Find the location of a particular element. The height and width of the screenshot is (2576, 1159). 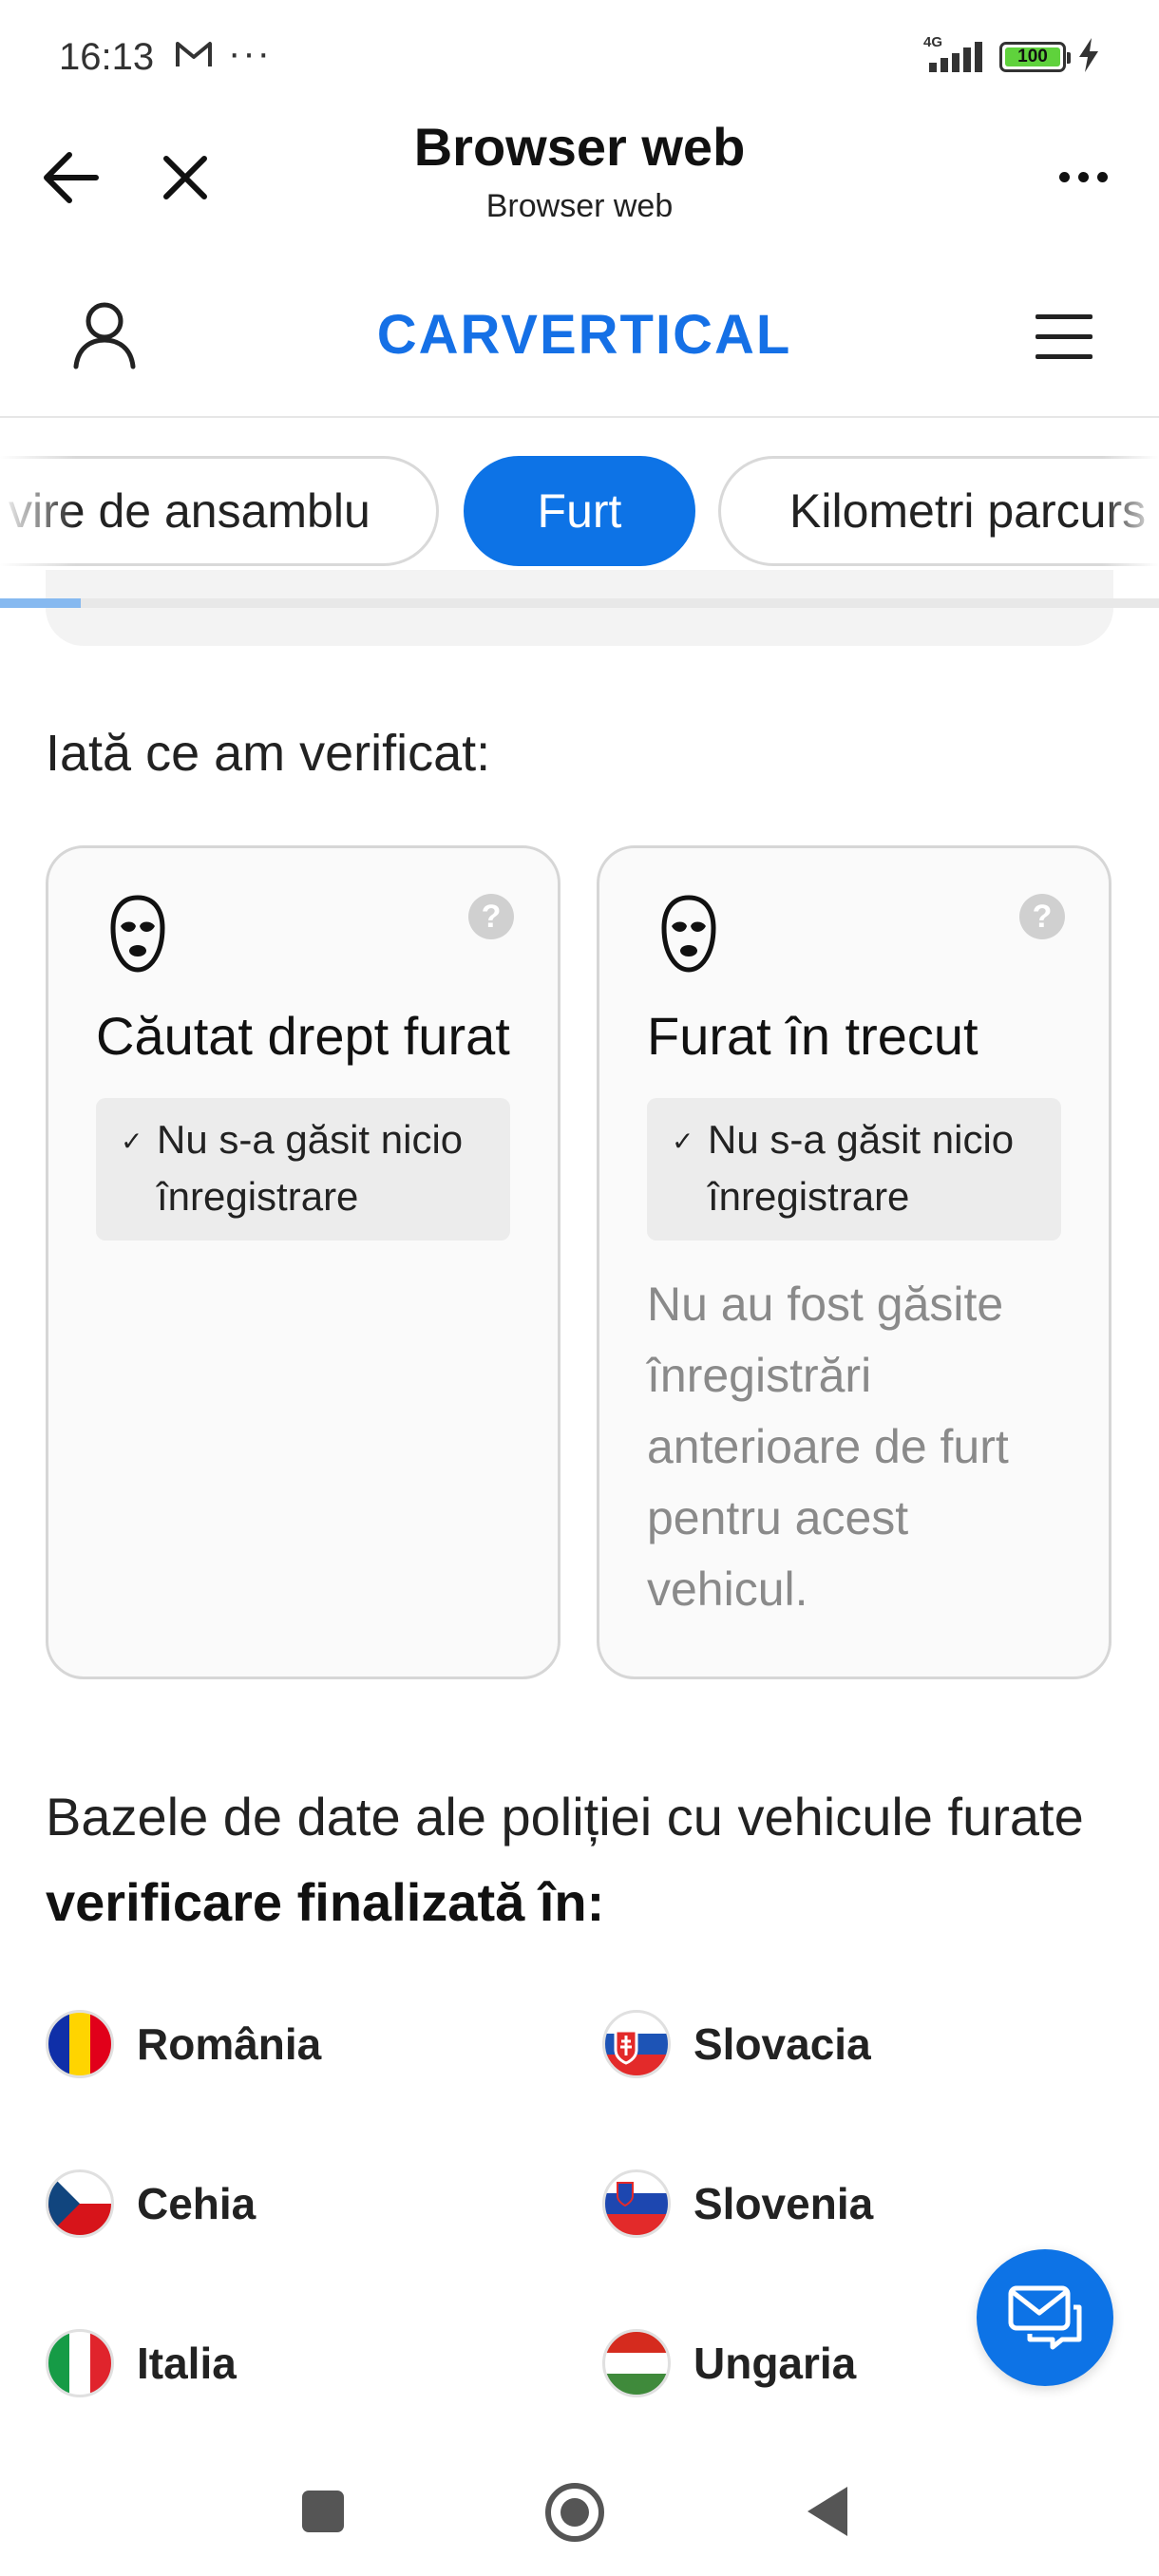

site-nav: CARVERTICAL is located at coordinates (579, 346).